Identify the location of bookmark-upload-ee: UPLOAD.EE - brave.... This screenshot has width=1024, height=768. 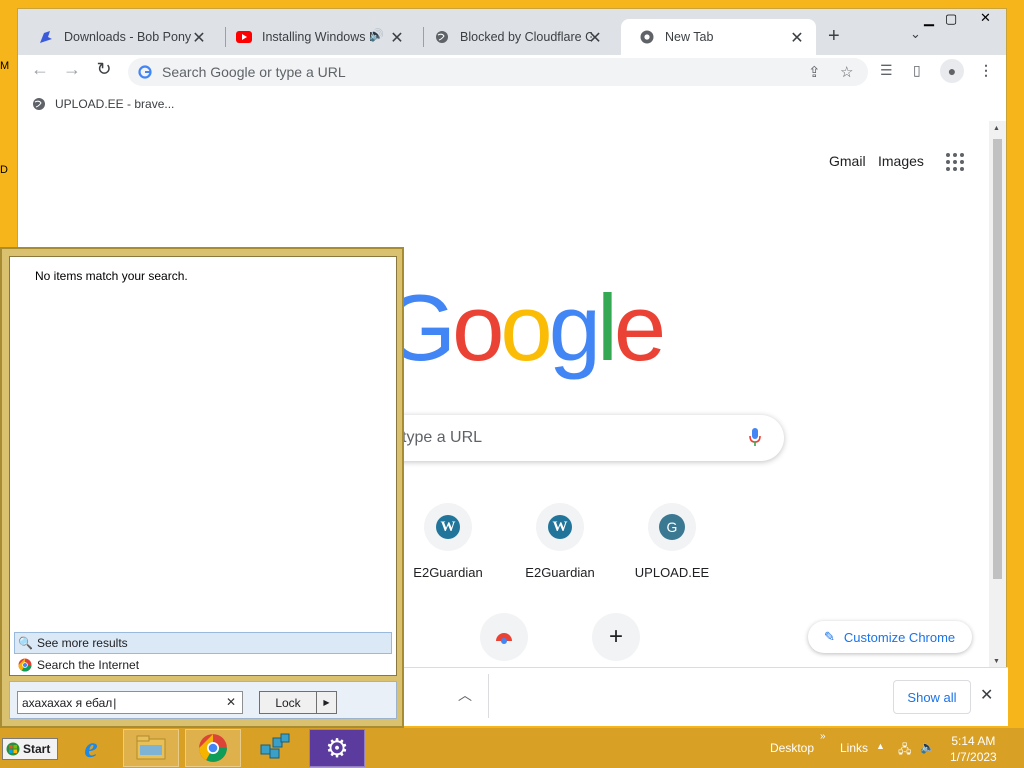
(103, 104).